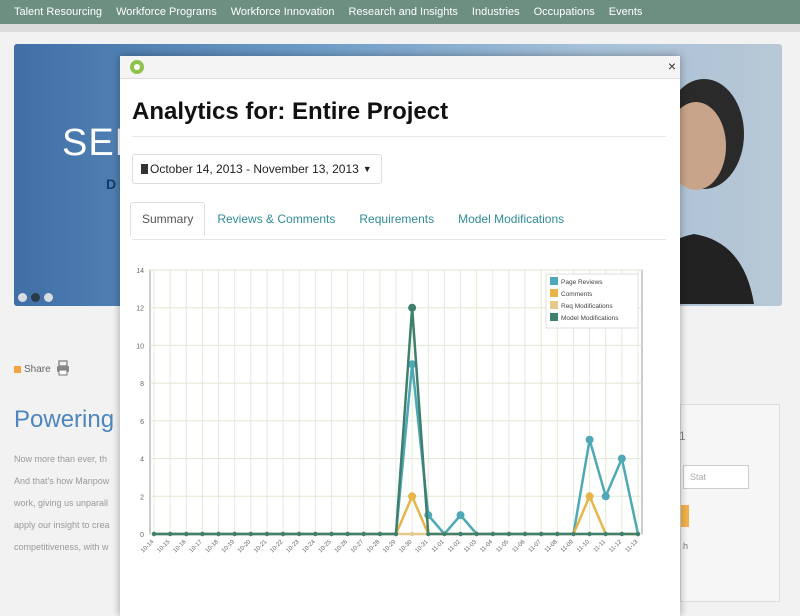 The image size is (800, 616). What do you see at coordinates (164, 547) in the screenshot?
I see `x-tick-label: 10-15` at bounding box center [164, 547].